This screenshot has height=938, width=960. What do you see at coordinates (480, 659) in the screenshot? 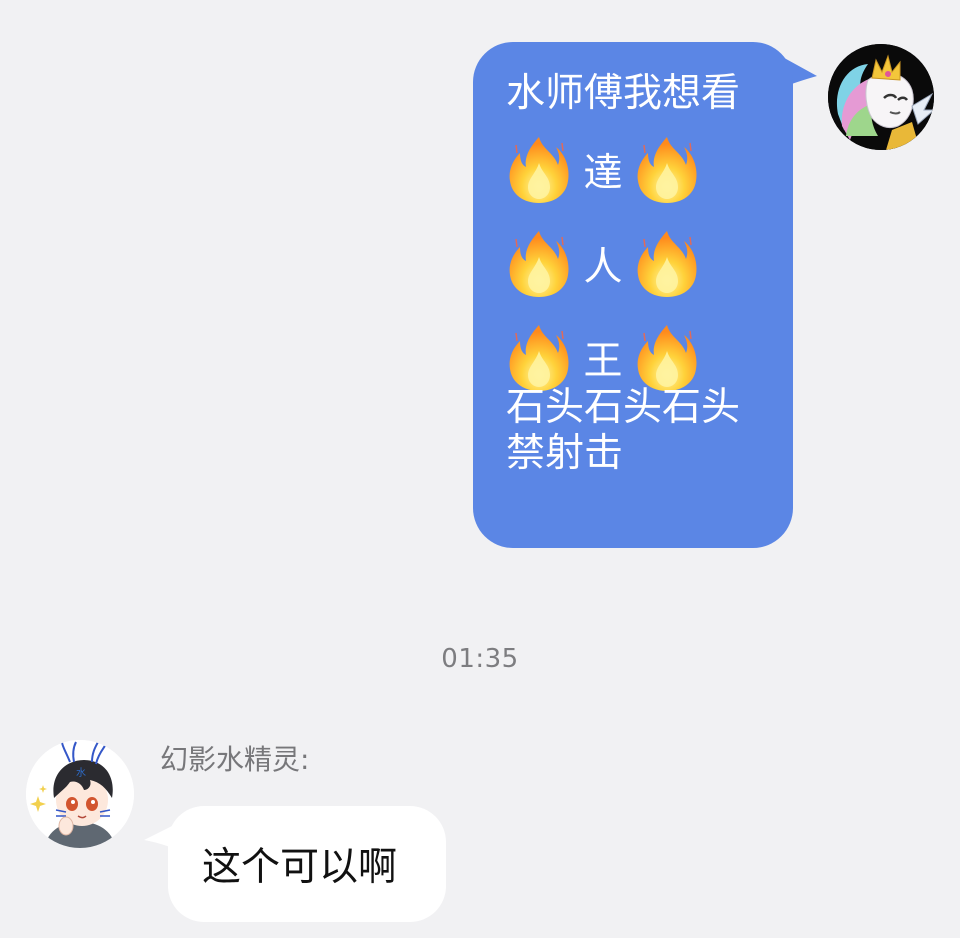
I see `message-timestamp: 01:35` at bounding box center [480, 659].